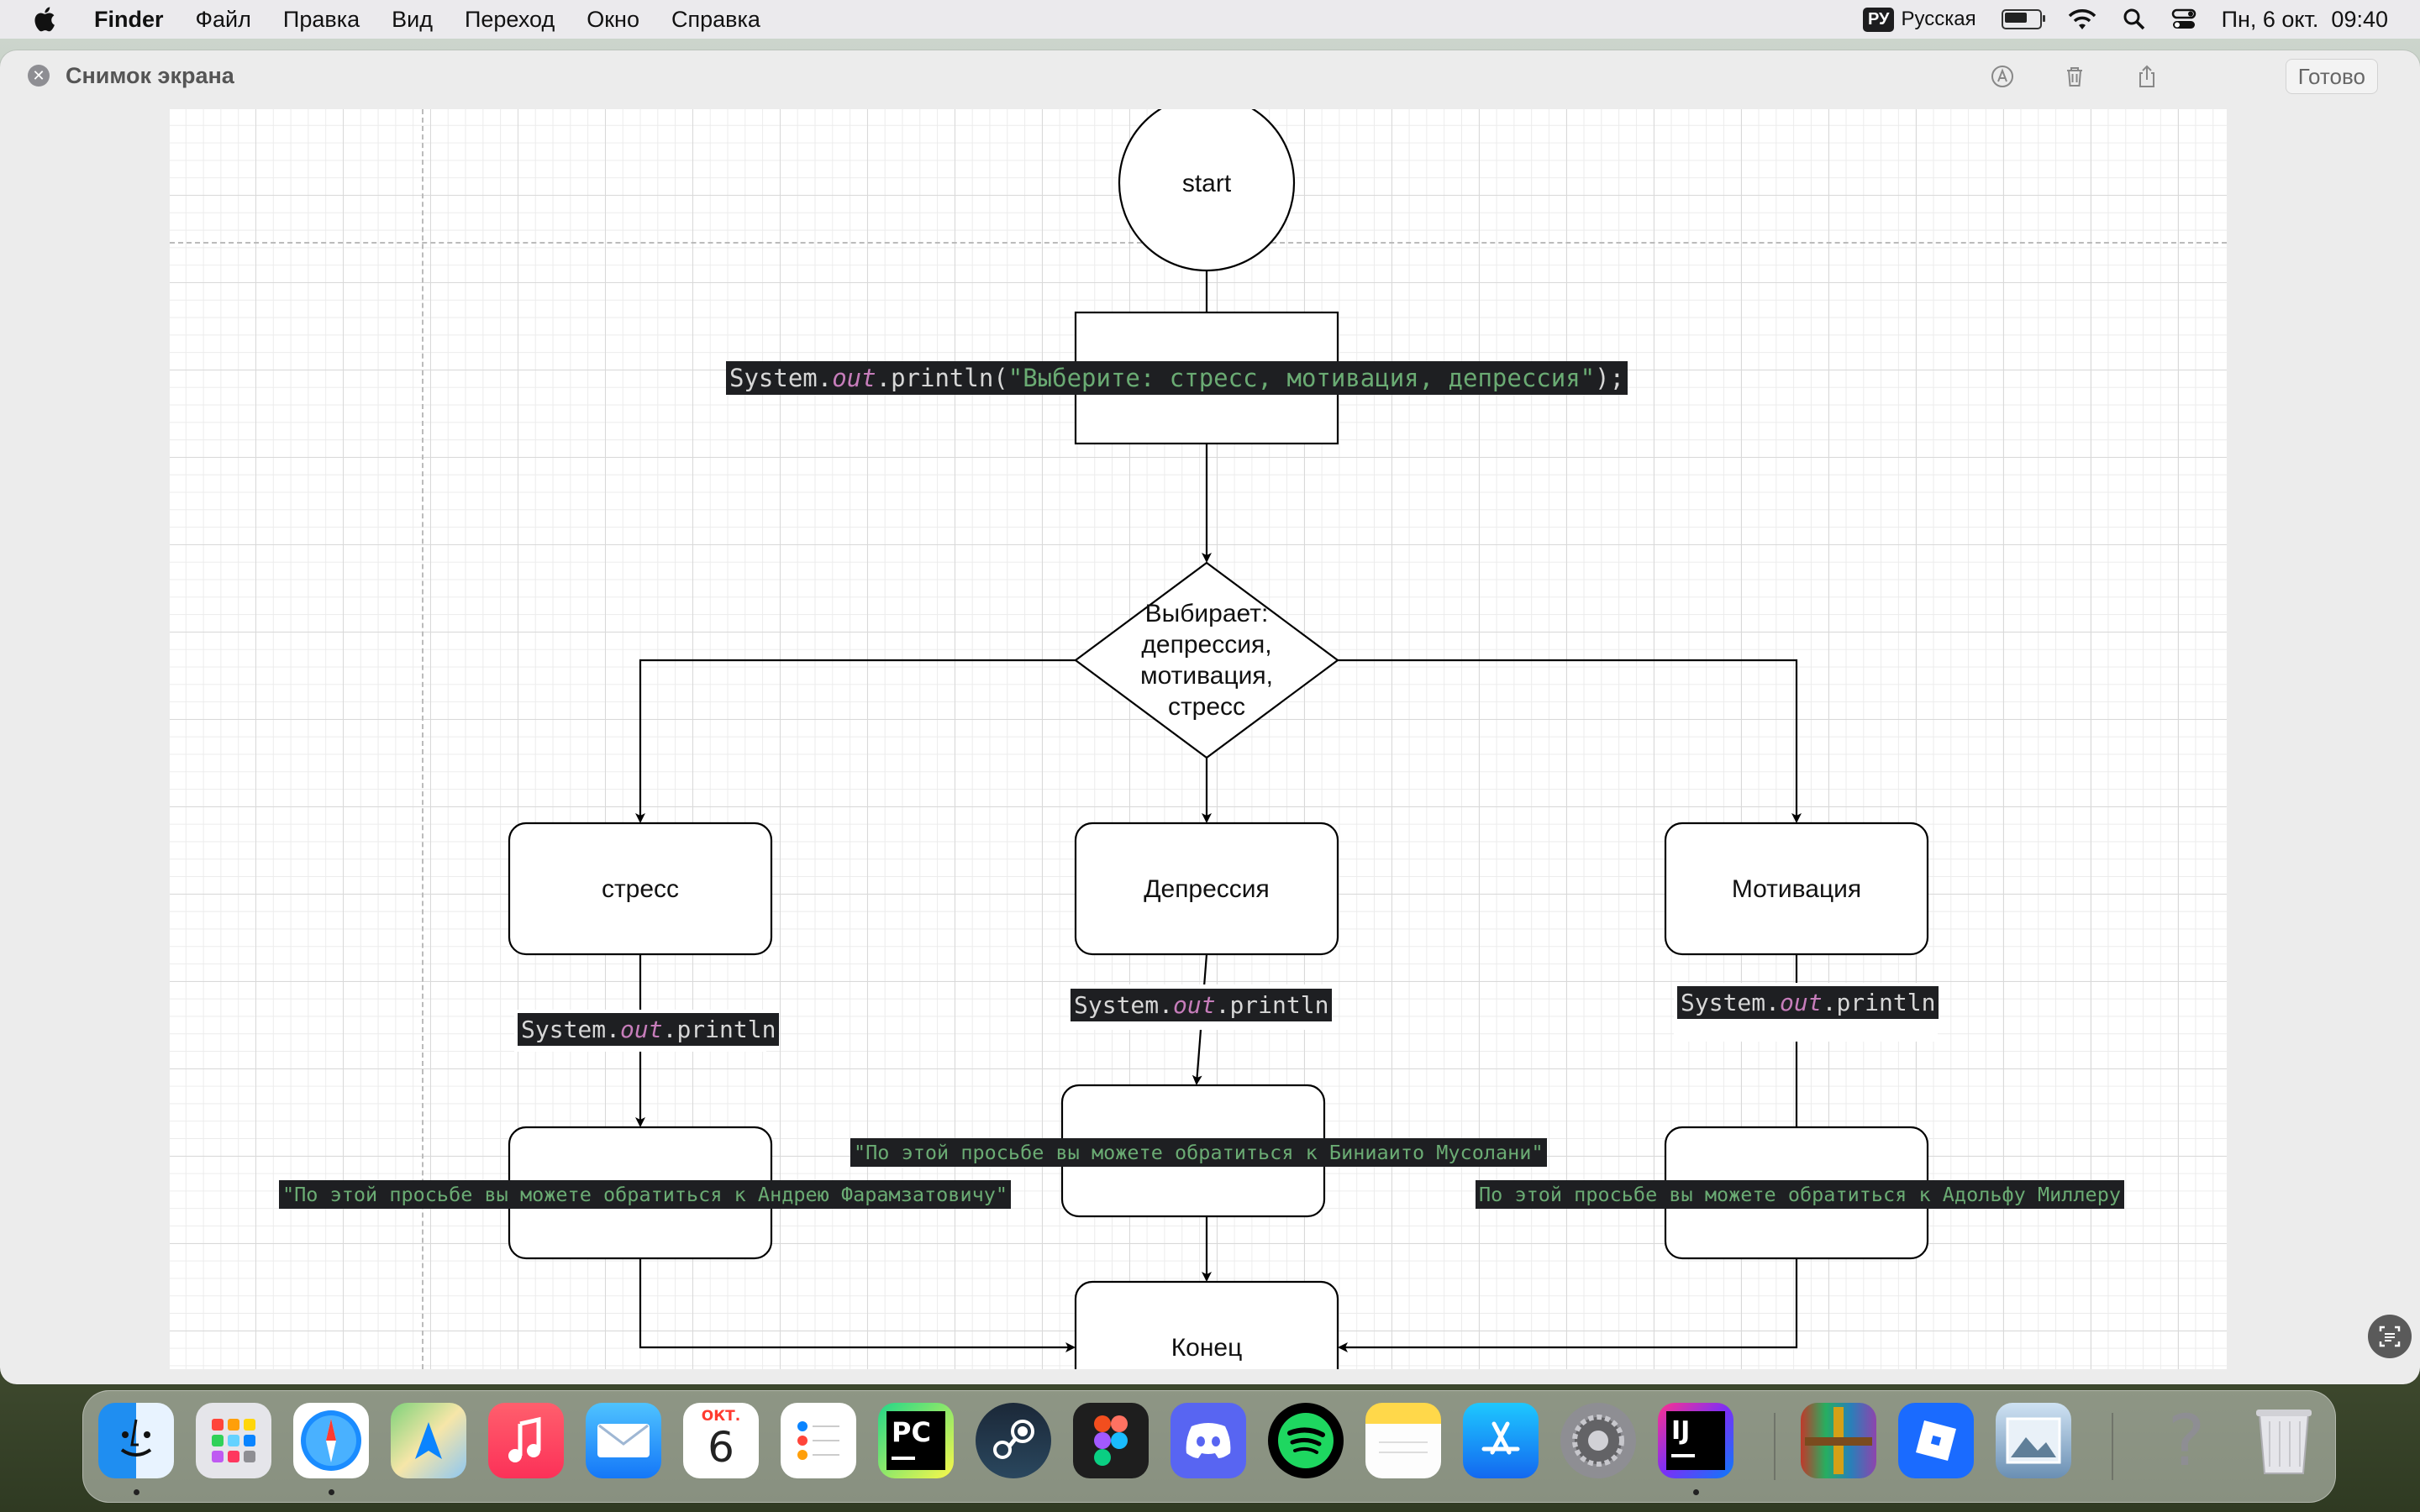 This screenshot has width=2420, height=1512. Describe the element at coordinates (818, 1440) in the screenshot. I see `reminders-icon` at that location.